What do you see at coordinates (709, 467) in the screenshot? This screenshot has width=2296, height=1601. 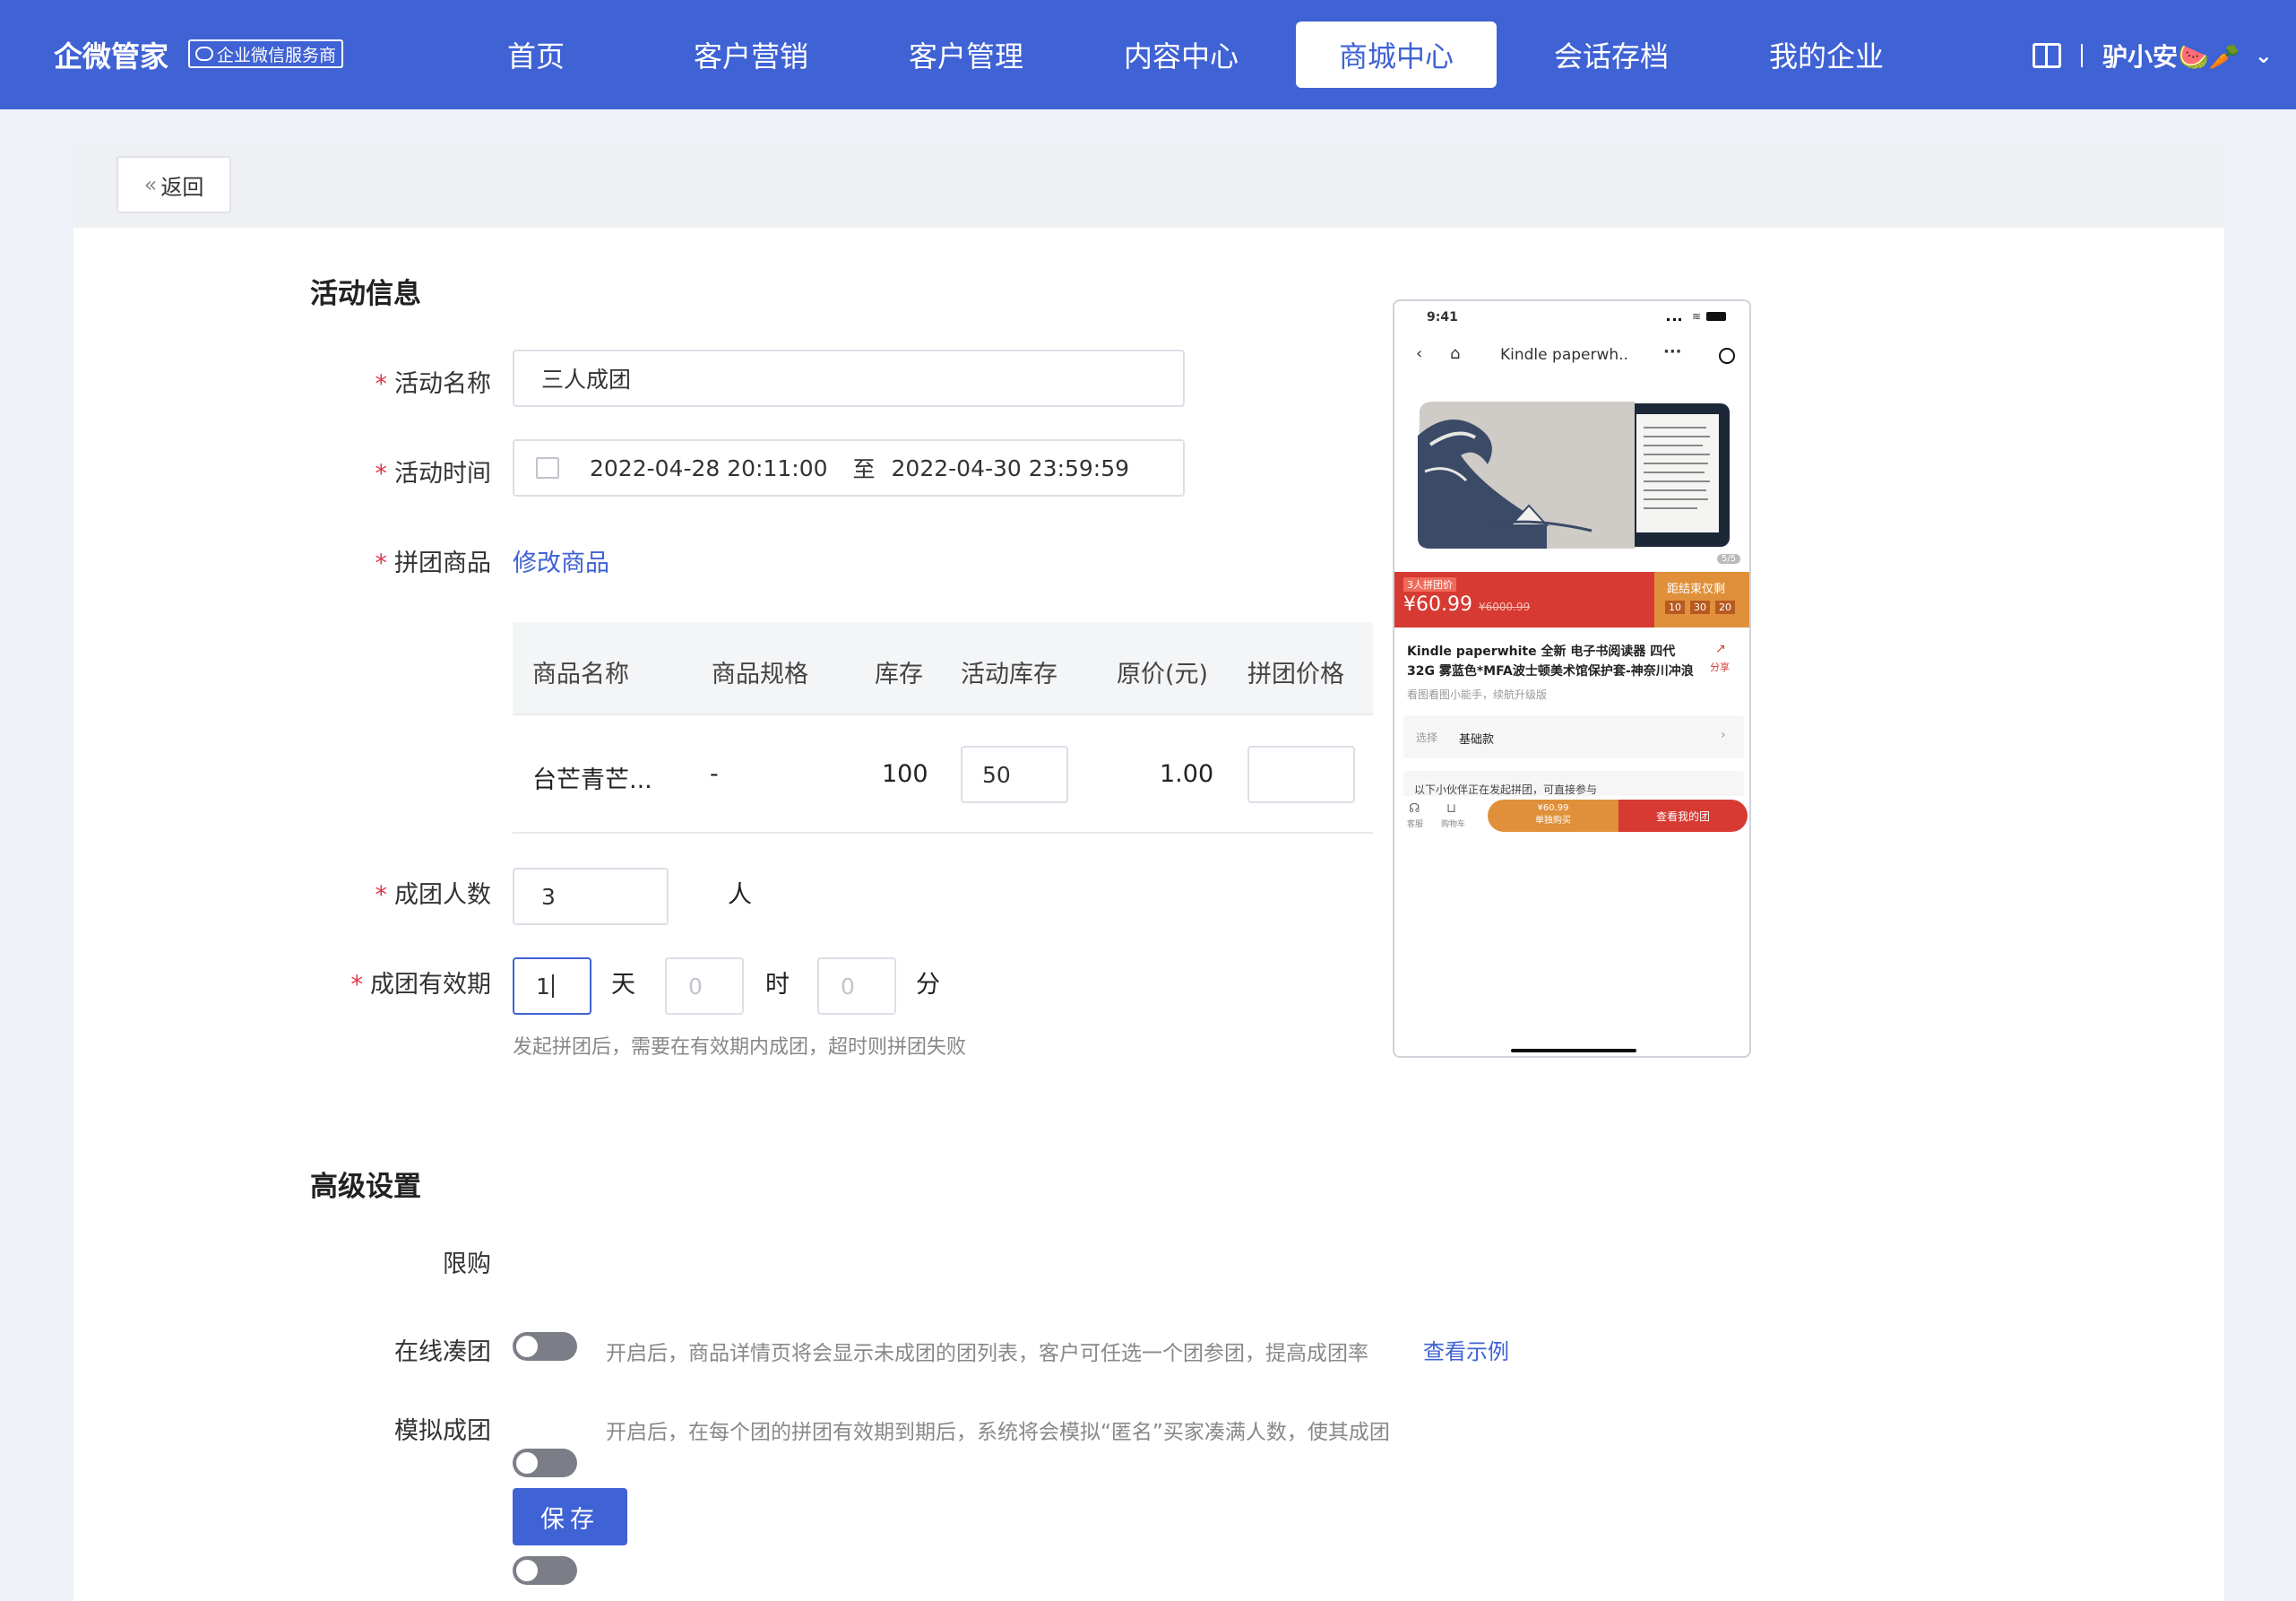 I see `start-time: 2022-04-28 20:11:00` at bounding box center [709, 467].